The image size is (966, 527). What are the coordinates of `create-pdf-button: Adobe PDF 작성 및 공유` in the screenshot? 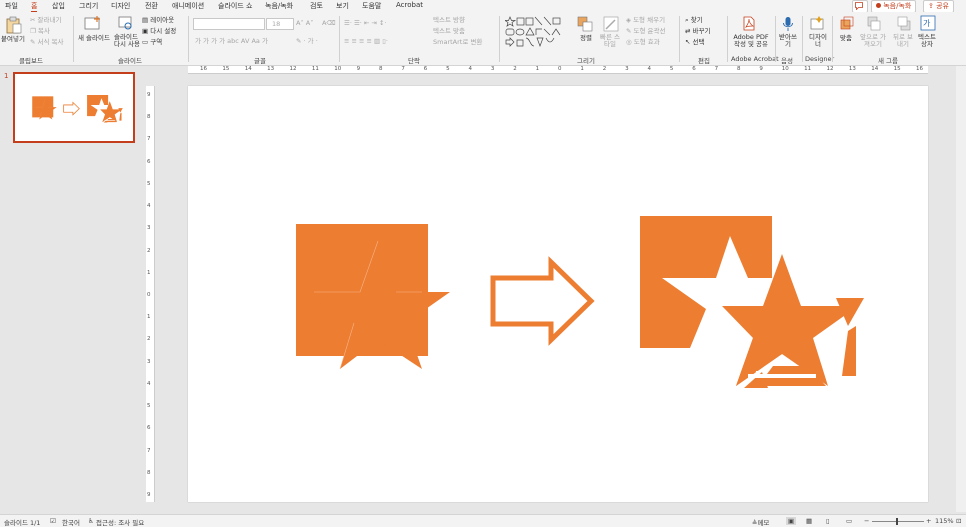 It's located at (751, 41).